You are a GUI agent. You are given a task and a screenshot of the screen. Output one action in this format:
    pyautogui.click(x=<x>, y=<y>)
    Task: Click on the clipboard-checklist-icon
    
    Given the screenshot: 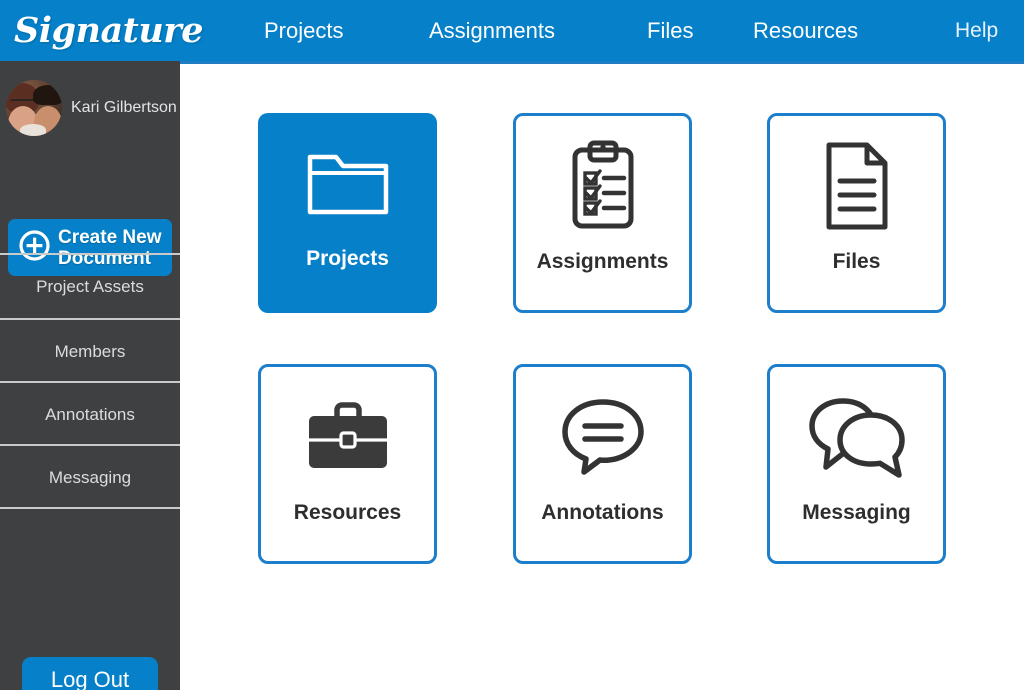 What is the action you would take?
    pyautogui.click(x=603, y=186)
    